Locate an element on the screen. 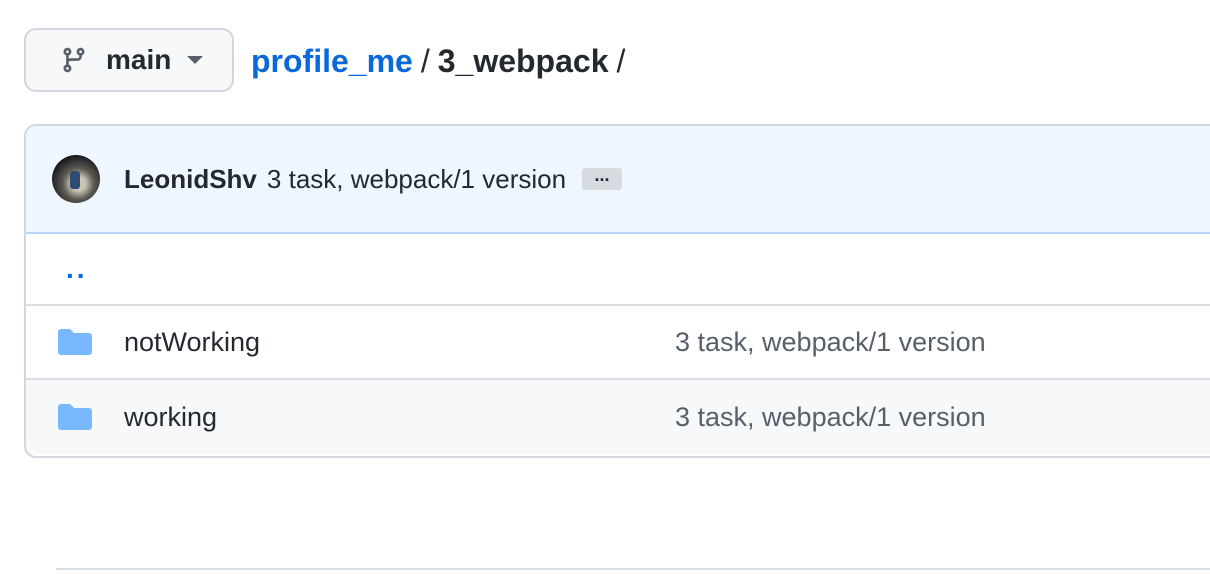 Image resolution: width=1210 pixels, height=574 pixels. file-row: working 3 task, webpack/1 version is located at coordinates (618, 417).